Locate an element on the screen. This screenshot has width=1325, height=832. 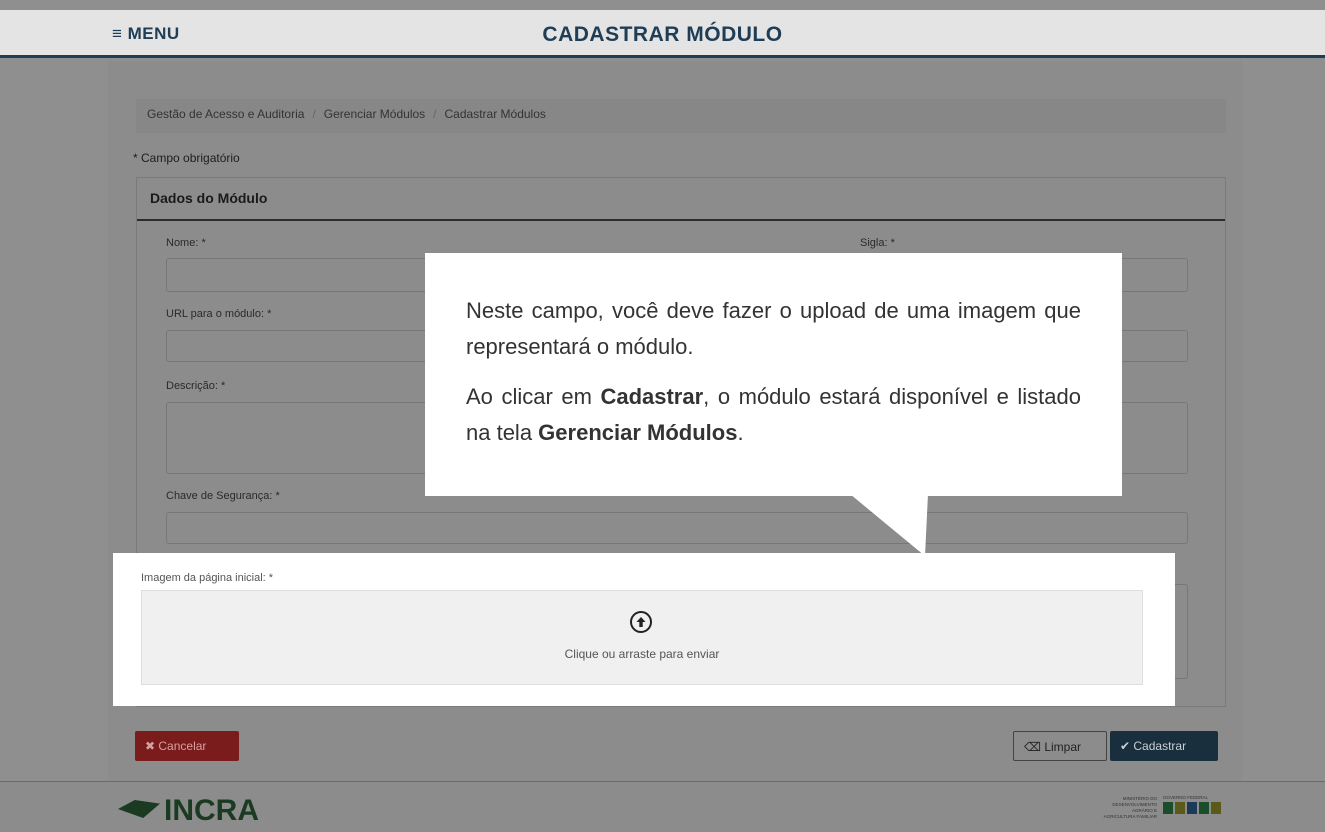
page-title: CADASTRAR MÓDULO is located at coordinates (662, 34).